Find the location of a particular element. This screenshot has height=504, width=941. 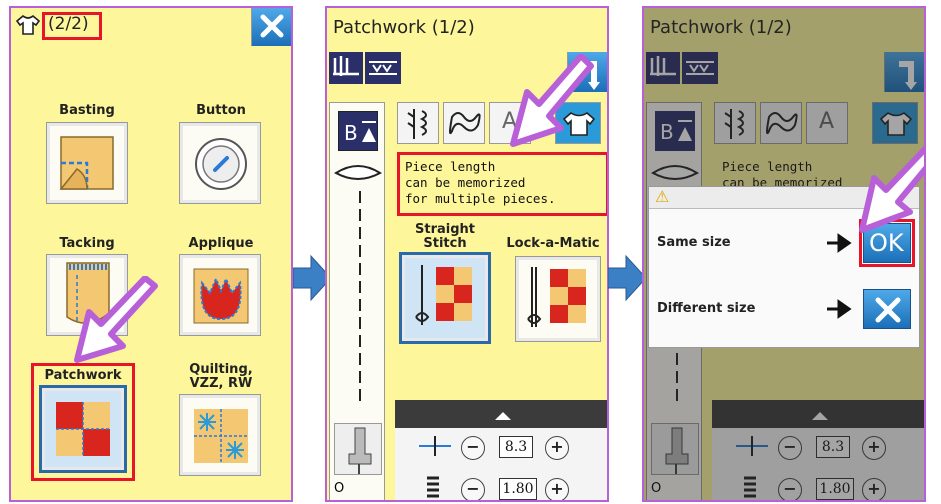

length-minus-button: − is located at coordinates (473, 489).